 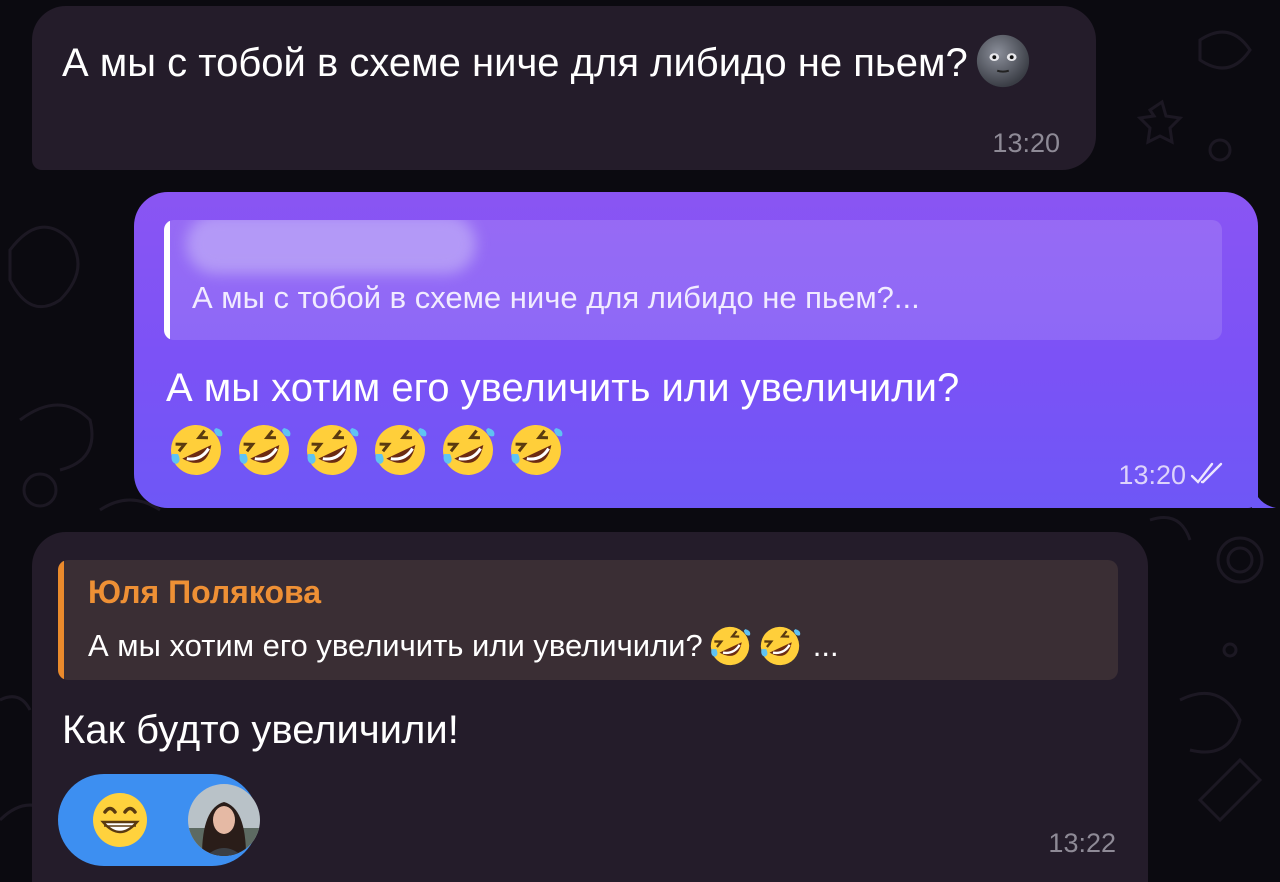 I want to click on emoji-row, so click(x=366, y=450).